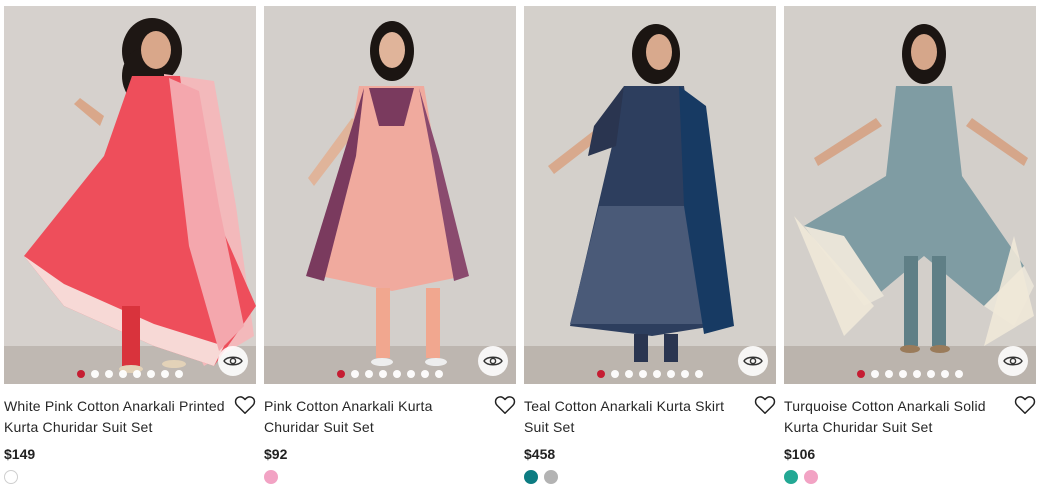 This screenshot has width=1041, height=486. Describe the element at coordinates (20, 454) in the screenshot. I see `product-price: $149` at that location.